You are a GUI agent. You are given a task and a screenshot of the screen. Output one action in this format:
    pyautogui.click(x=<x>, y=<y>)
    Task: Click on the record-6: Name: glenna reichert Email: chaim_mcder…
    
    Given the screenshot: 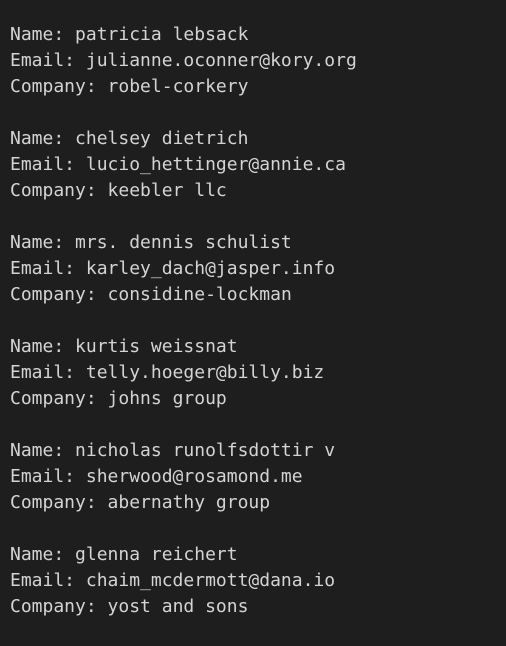 What is the action you would take?
    pyautogui.click(x=255, y=581)
    